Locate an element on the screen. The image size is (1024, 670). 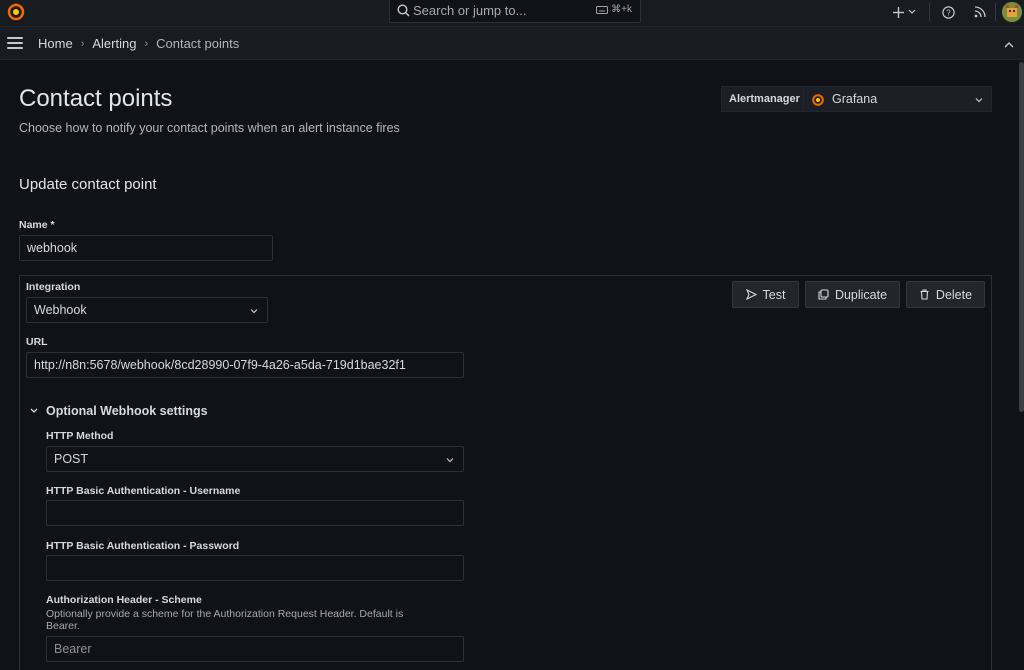
copy-icon is located at coordinates (823, 294).